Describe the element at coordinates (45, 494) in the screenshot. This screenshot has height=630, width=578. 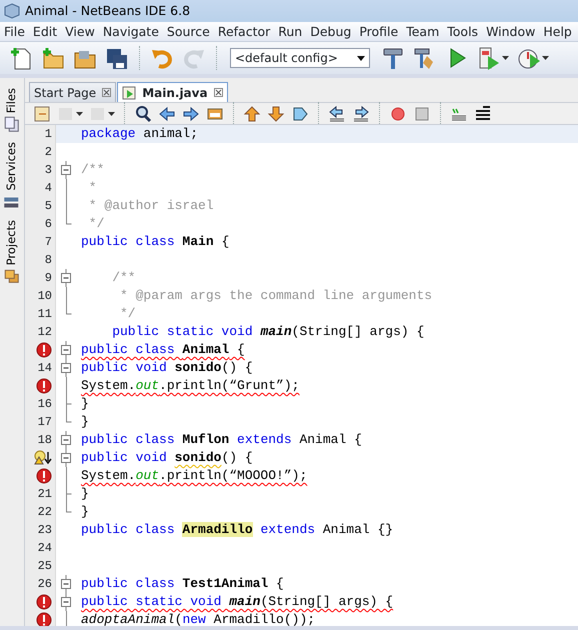
I see `line-number: 21` at that location.